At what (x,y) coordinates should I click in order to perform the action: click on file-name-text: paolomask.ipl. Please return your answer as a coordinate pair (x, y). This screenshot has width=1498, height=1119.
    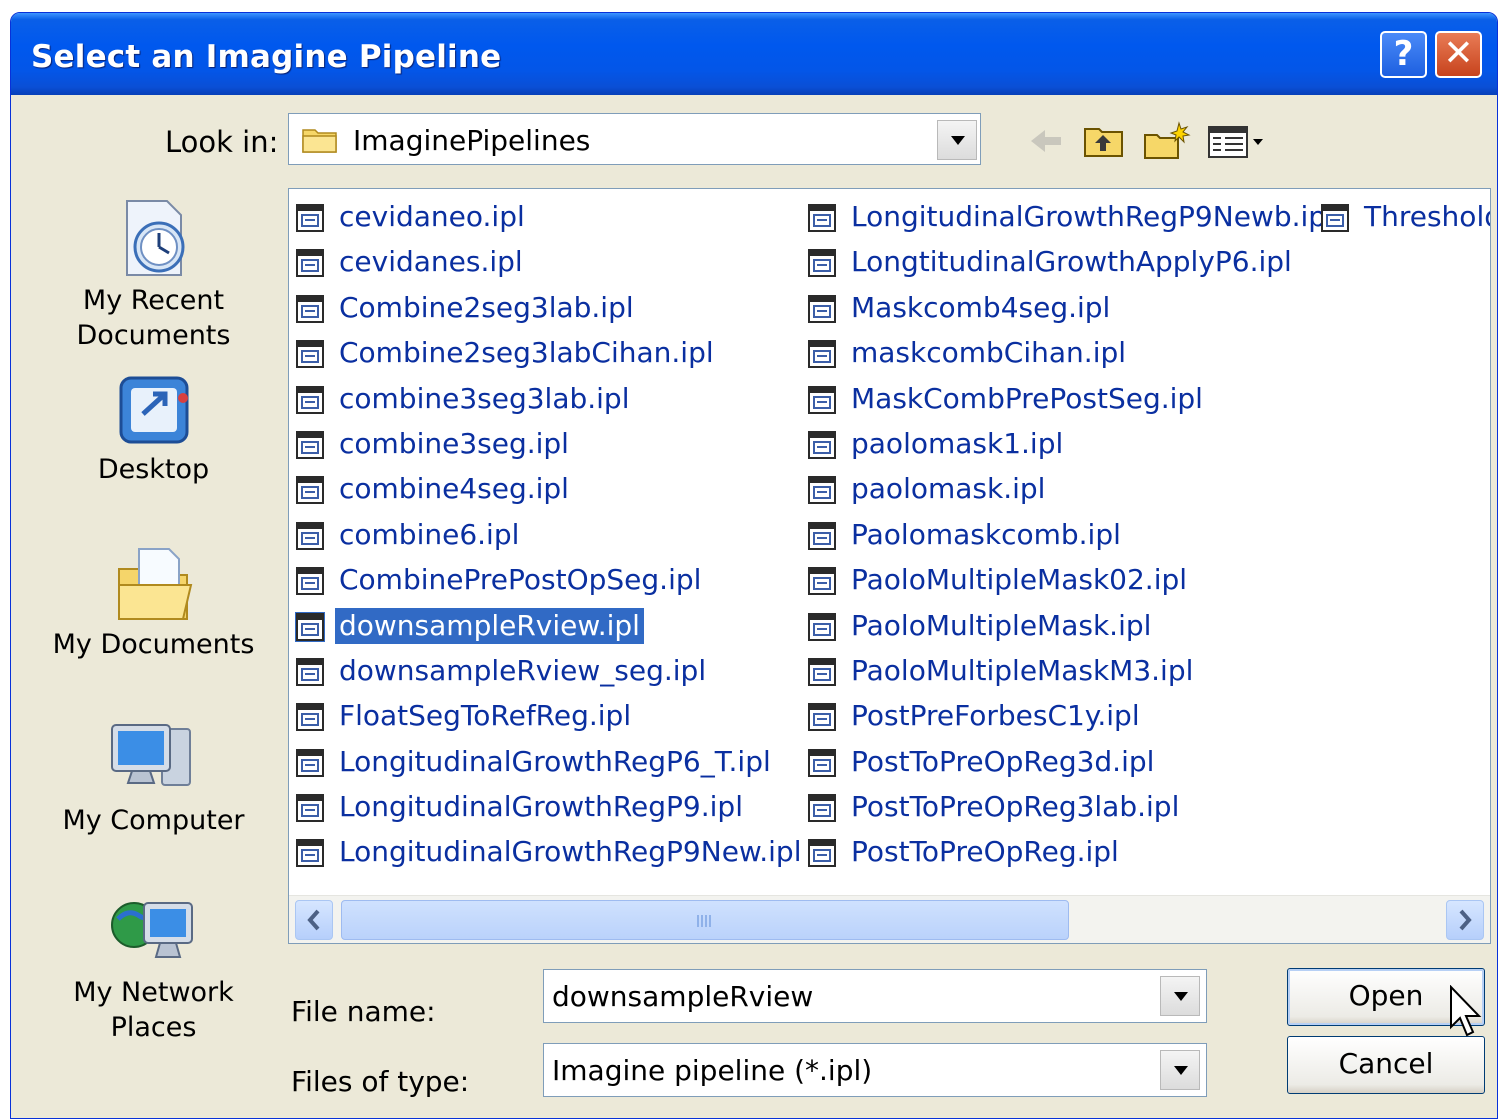
    Looking at the image, I should click on (948, 489).